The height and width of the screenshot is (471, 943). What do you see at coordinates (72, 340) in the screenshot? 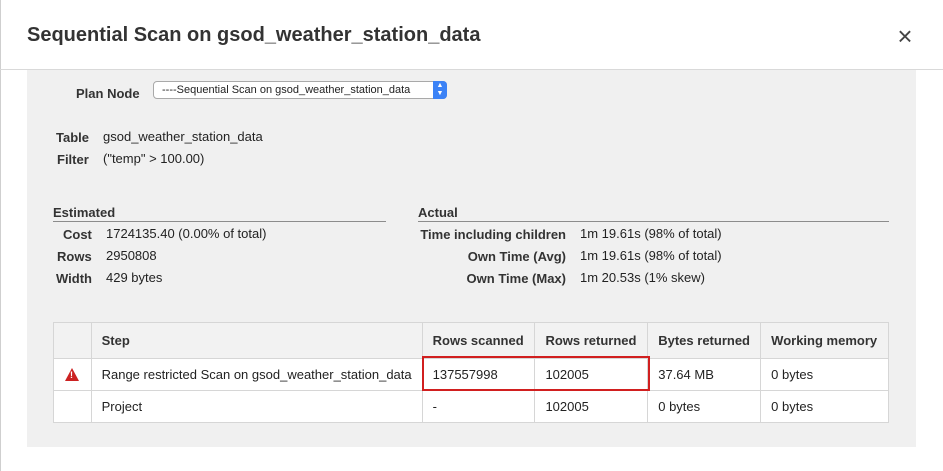
I see `header-icon-col` at bounding box center [72, 340].